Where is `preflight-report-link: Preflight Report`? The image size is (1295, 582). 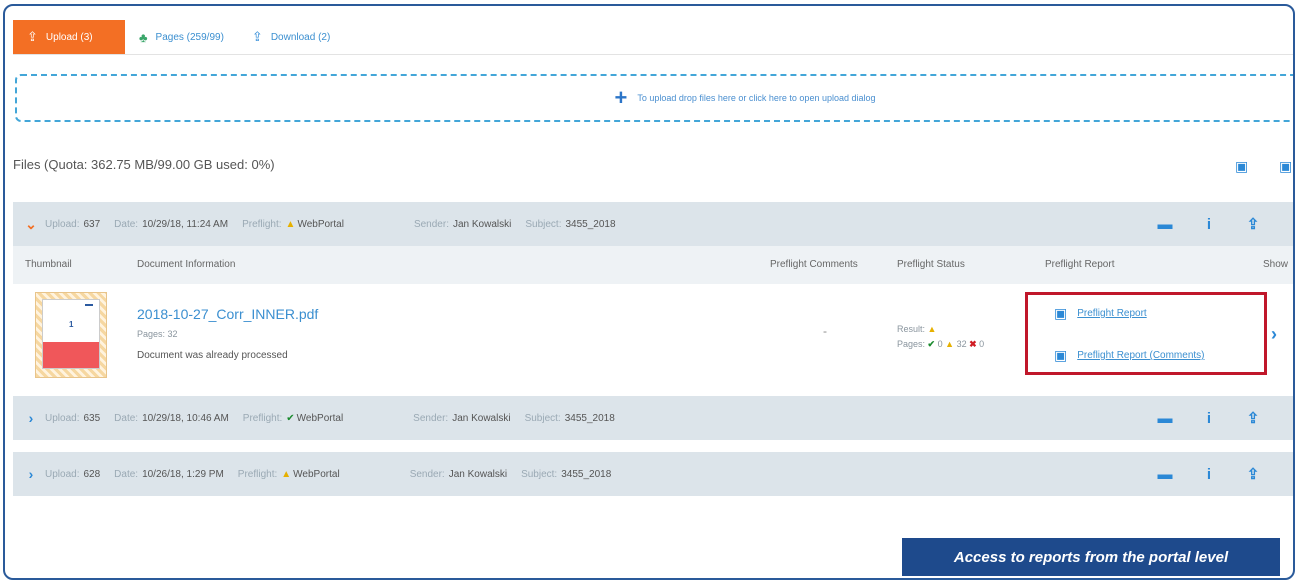
preflight-report-link: Preflight Report is located at coordinates (1111, 313).